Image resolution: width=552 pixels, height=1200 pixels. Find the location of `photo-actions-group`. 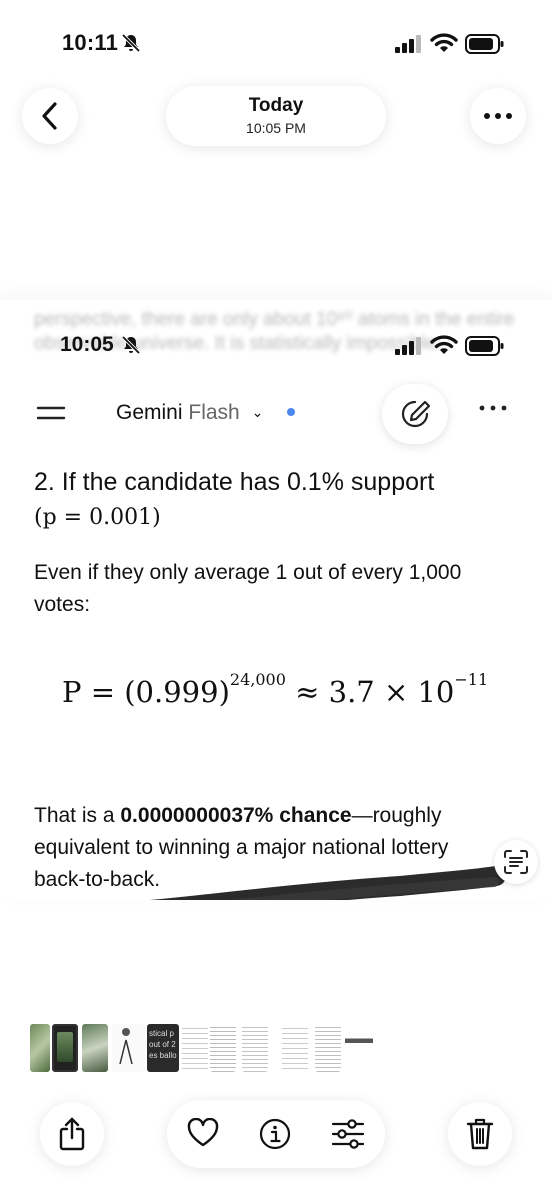

photo-actions-group is located at coordinates (276, 1134).